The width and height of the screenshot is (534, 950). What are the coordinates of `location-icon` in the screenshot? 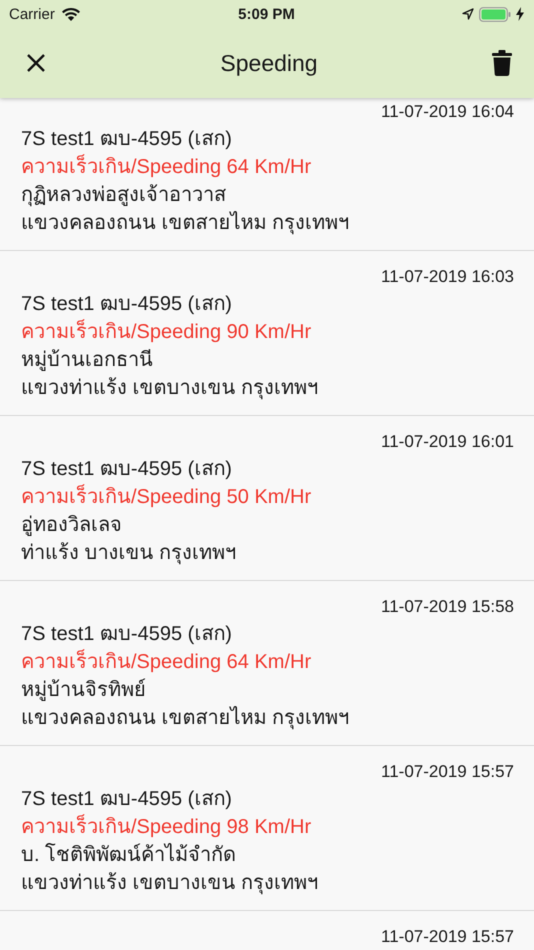 It's located at (468, 14).